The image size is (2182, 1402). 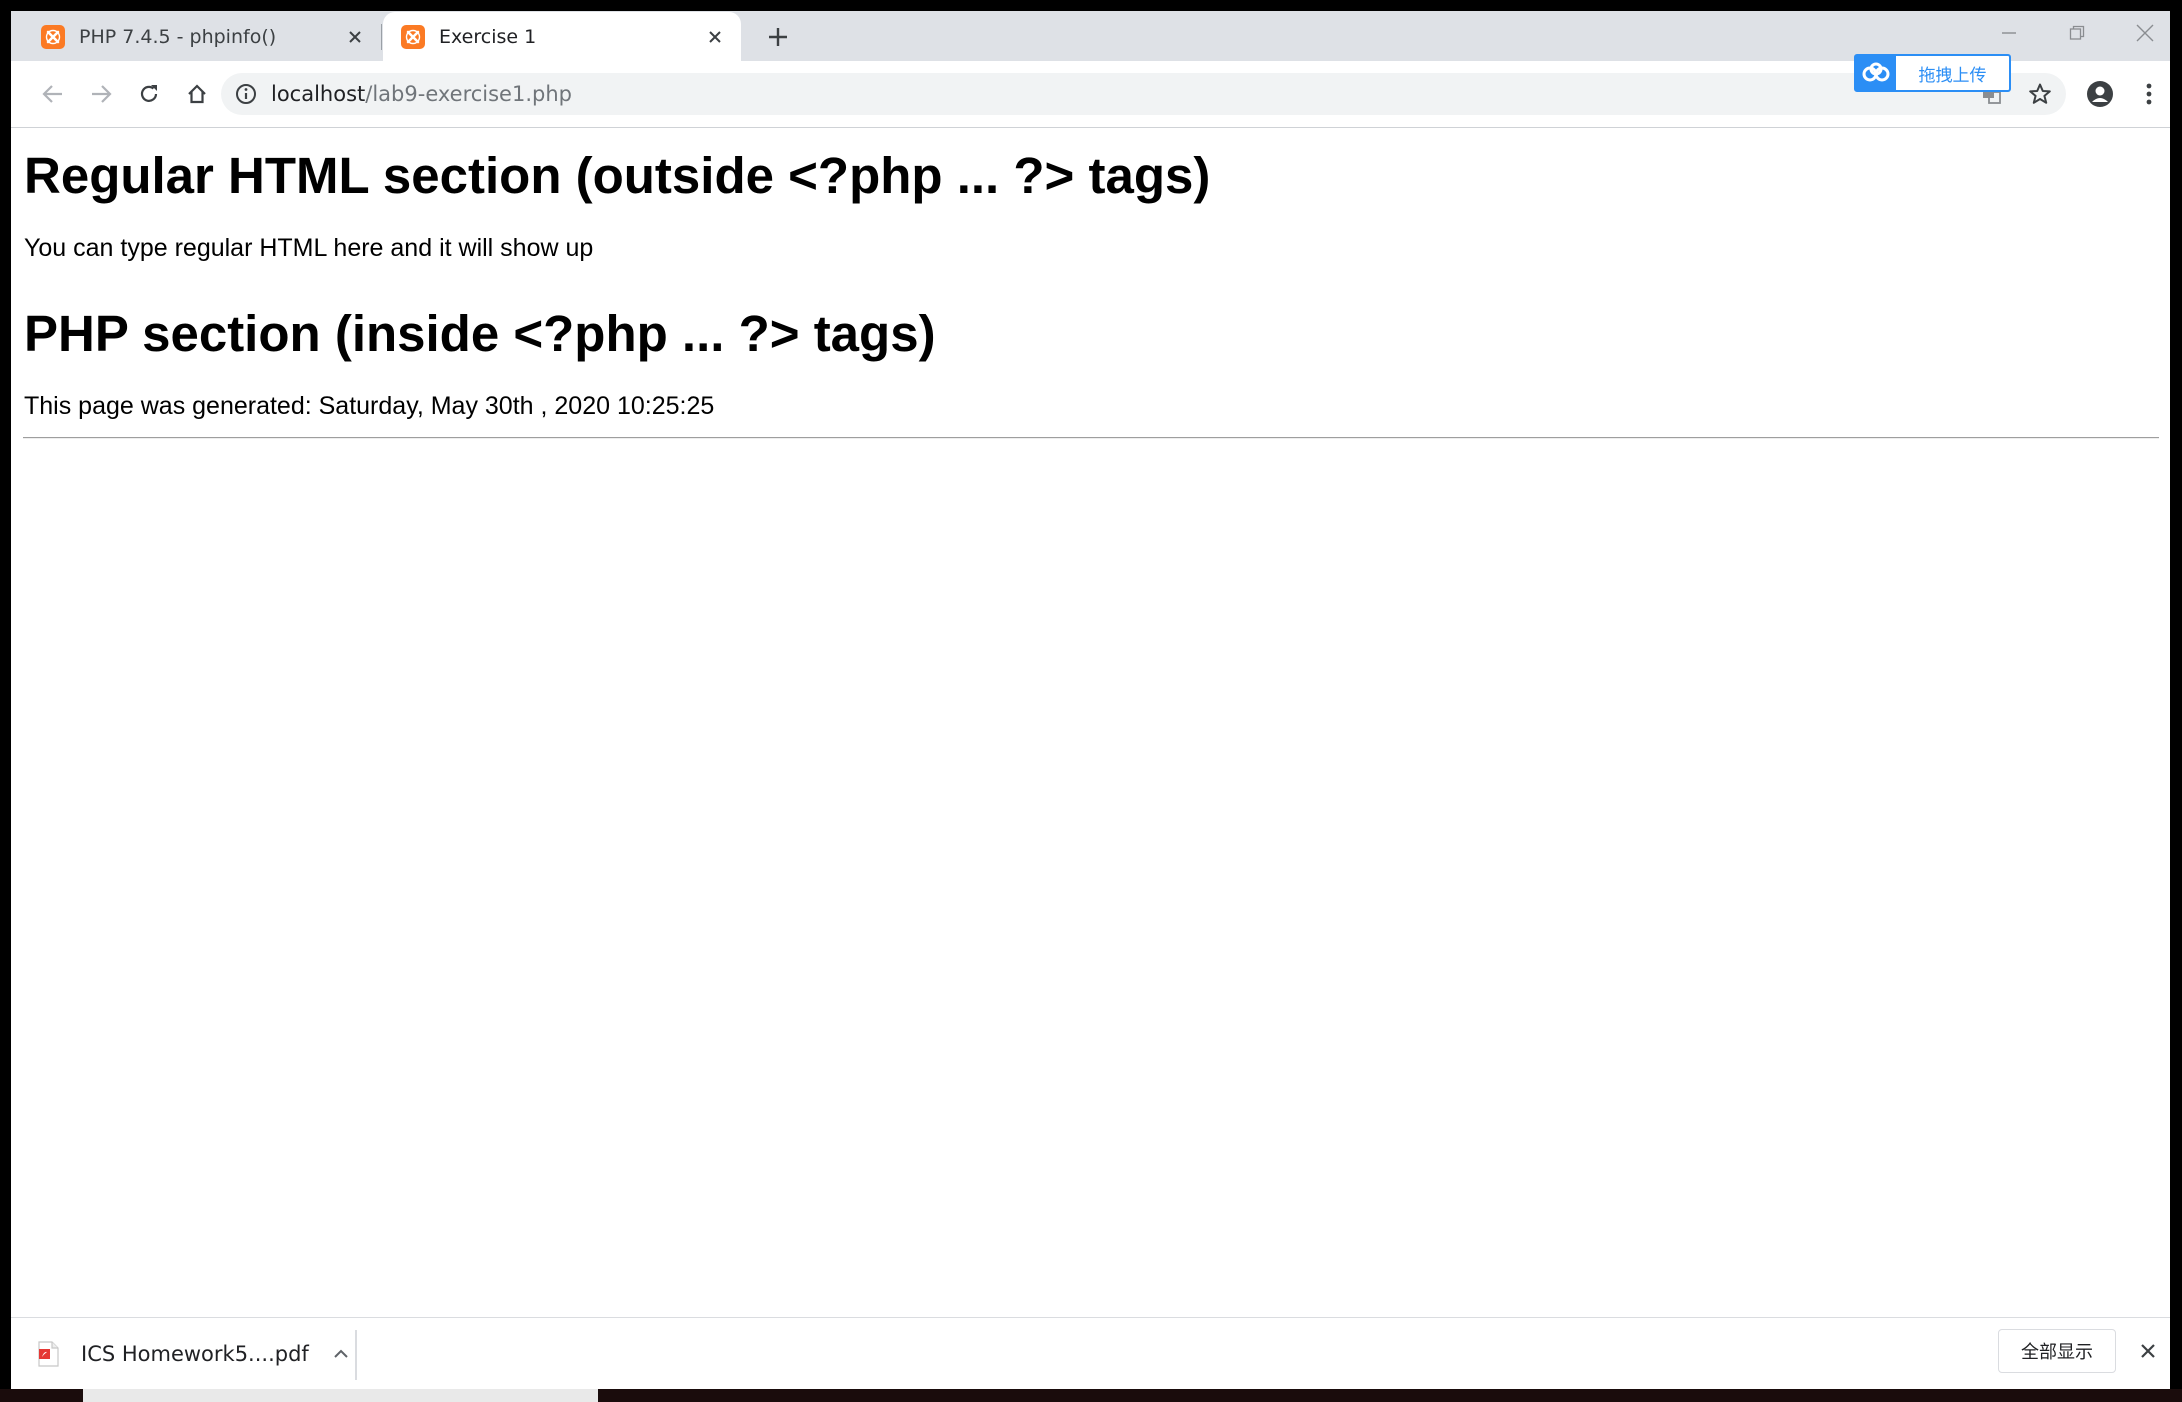 I want to click on close-download-bar-icon, so click(x=2148, y=1351).